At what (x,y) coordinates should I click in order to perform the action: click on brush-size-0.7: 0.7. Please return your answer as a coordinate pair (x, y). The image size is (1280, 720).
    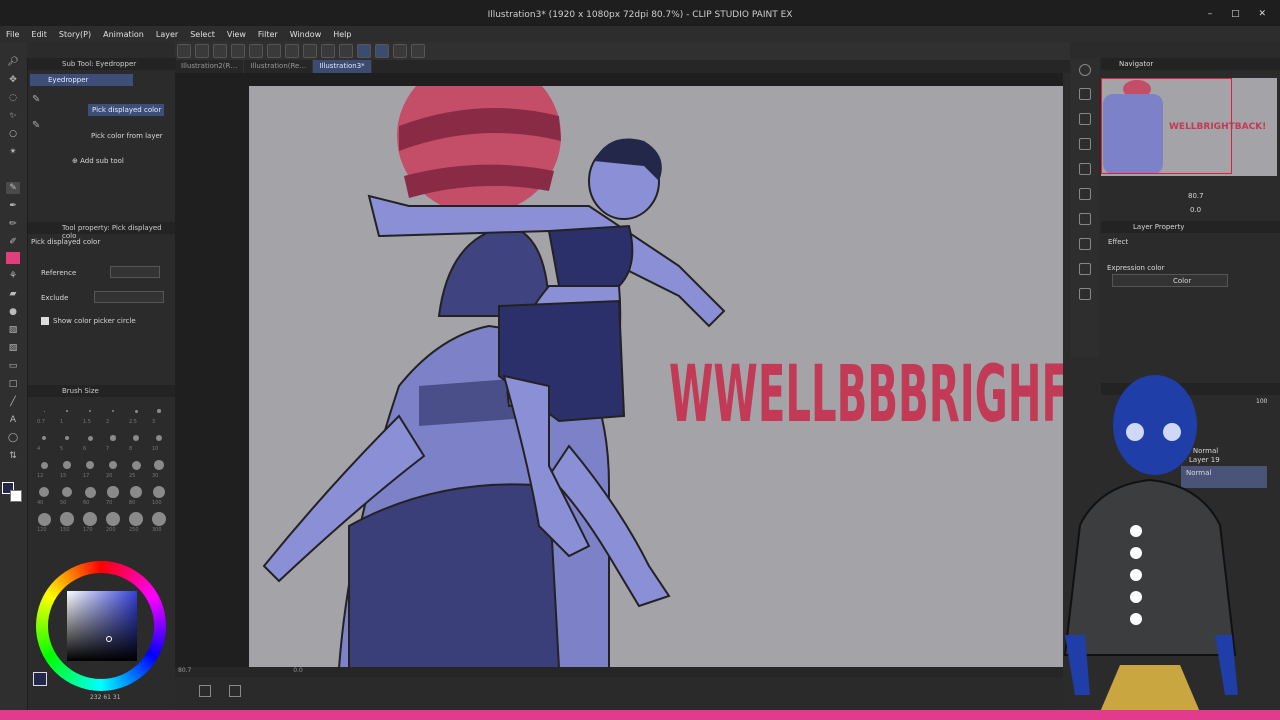
    Looking at the image, I should click on (44, 414).